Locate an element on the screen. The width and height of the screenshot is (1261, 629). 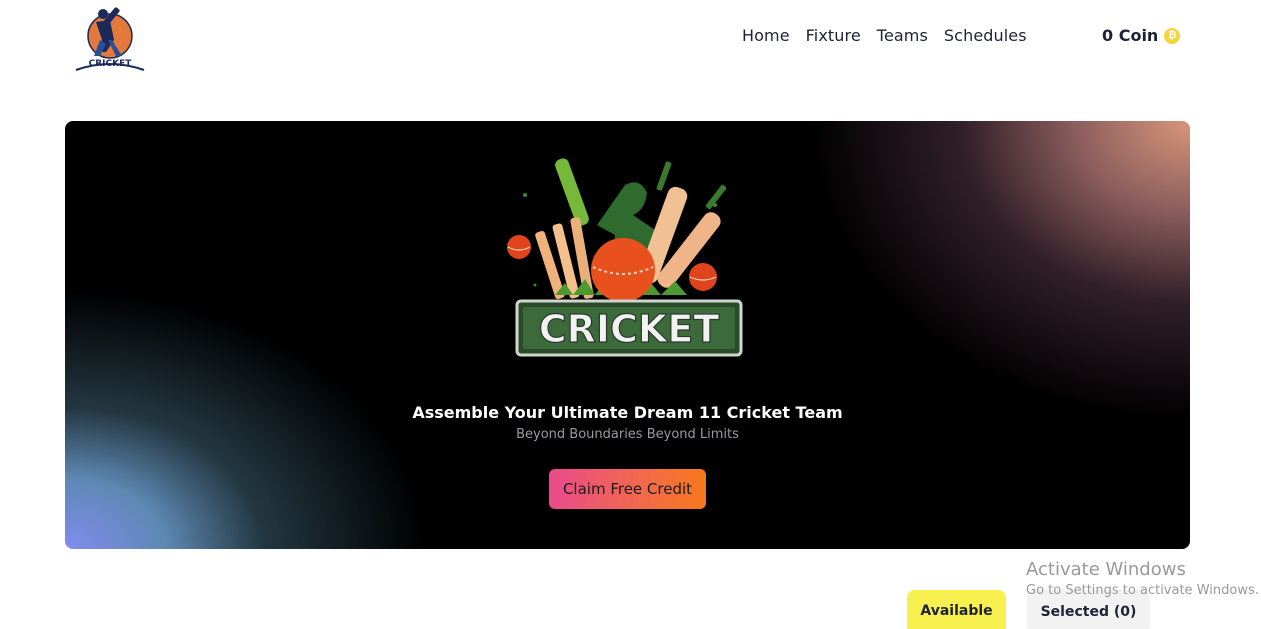
main-nav: Home Fixture Teams Schedules is located at coordinates (884, 35).